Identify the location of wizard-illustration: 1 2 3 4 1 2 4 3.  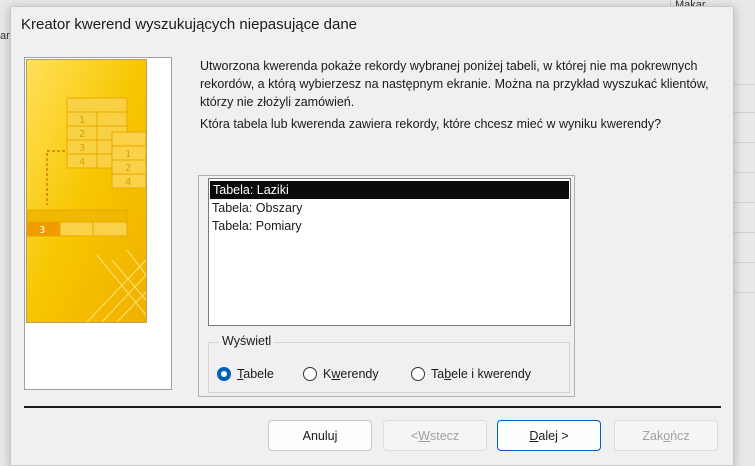
(86, 191).